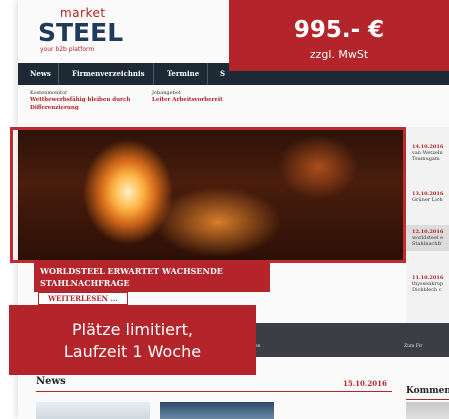 This screenshot has height=419, width=449. I want to click on teaser-headline: Wettbewerbsfähig bleiben durch, so click(80, 100).